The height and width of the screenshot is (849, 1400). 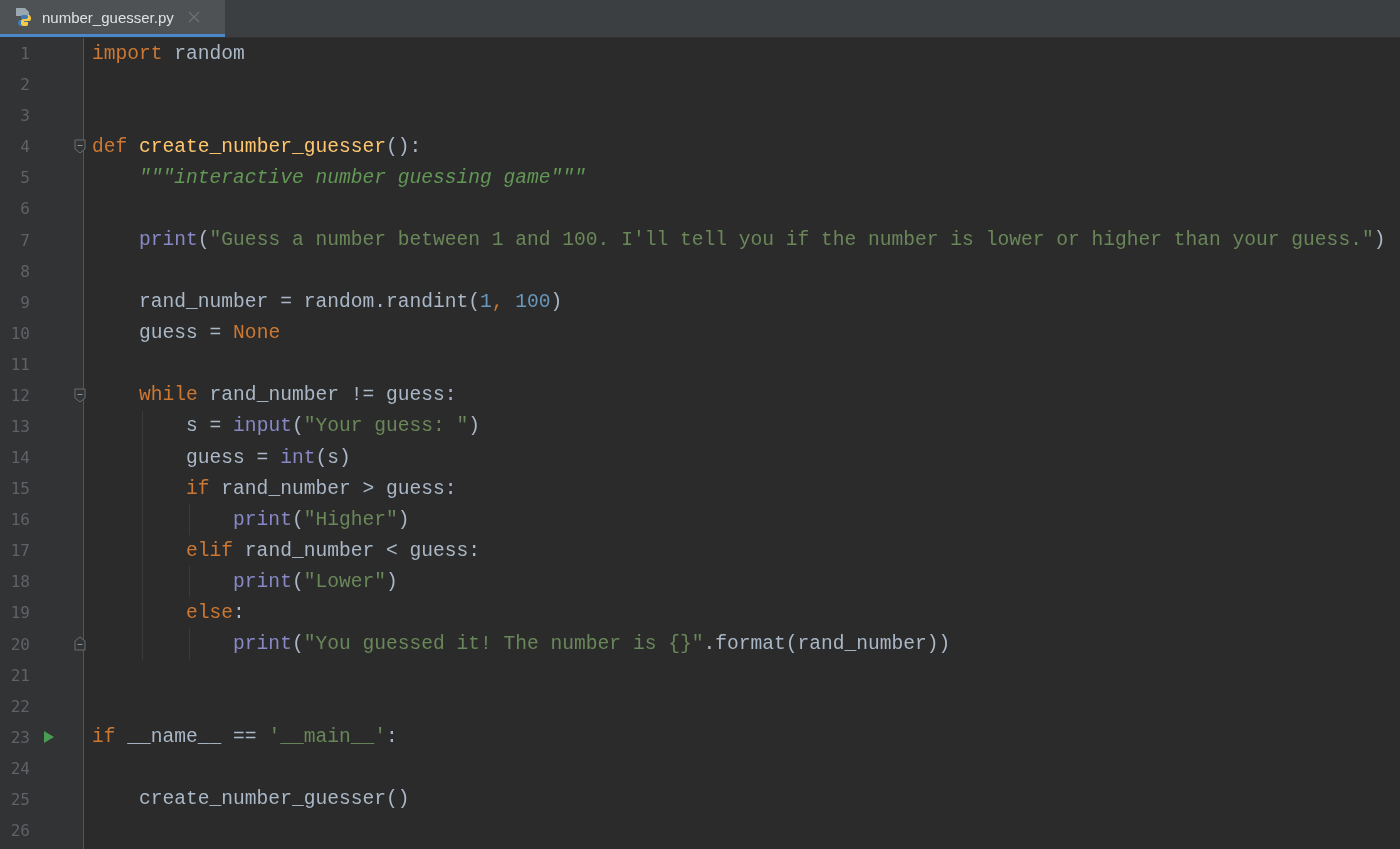 I want to click on code-line: def create_number_guesser():, so click(x=257, y=146).